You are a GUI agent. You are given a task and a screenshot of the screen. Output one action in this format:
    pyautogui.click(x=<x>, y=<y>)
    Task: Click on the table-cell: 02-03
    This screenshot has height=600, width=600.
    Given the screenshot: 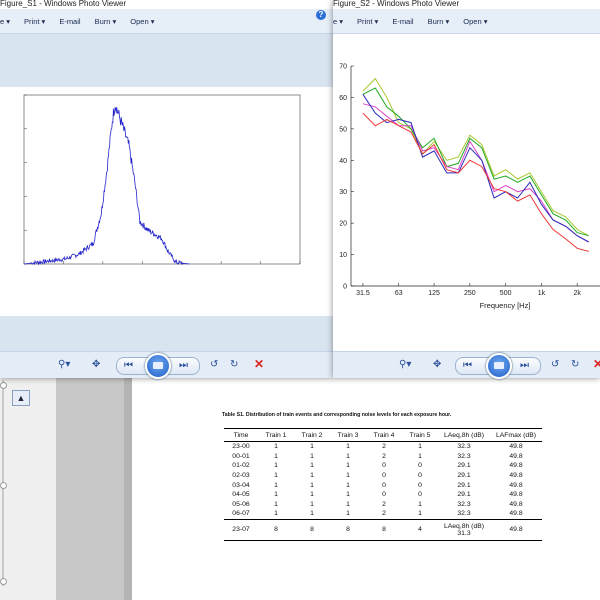 What is the action you would take?
    pyautogui.click(x=241, y=476)
    